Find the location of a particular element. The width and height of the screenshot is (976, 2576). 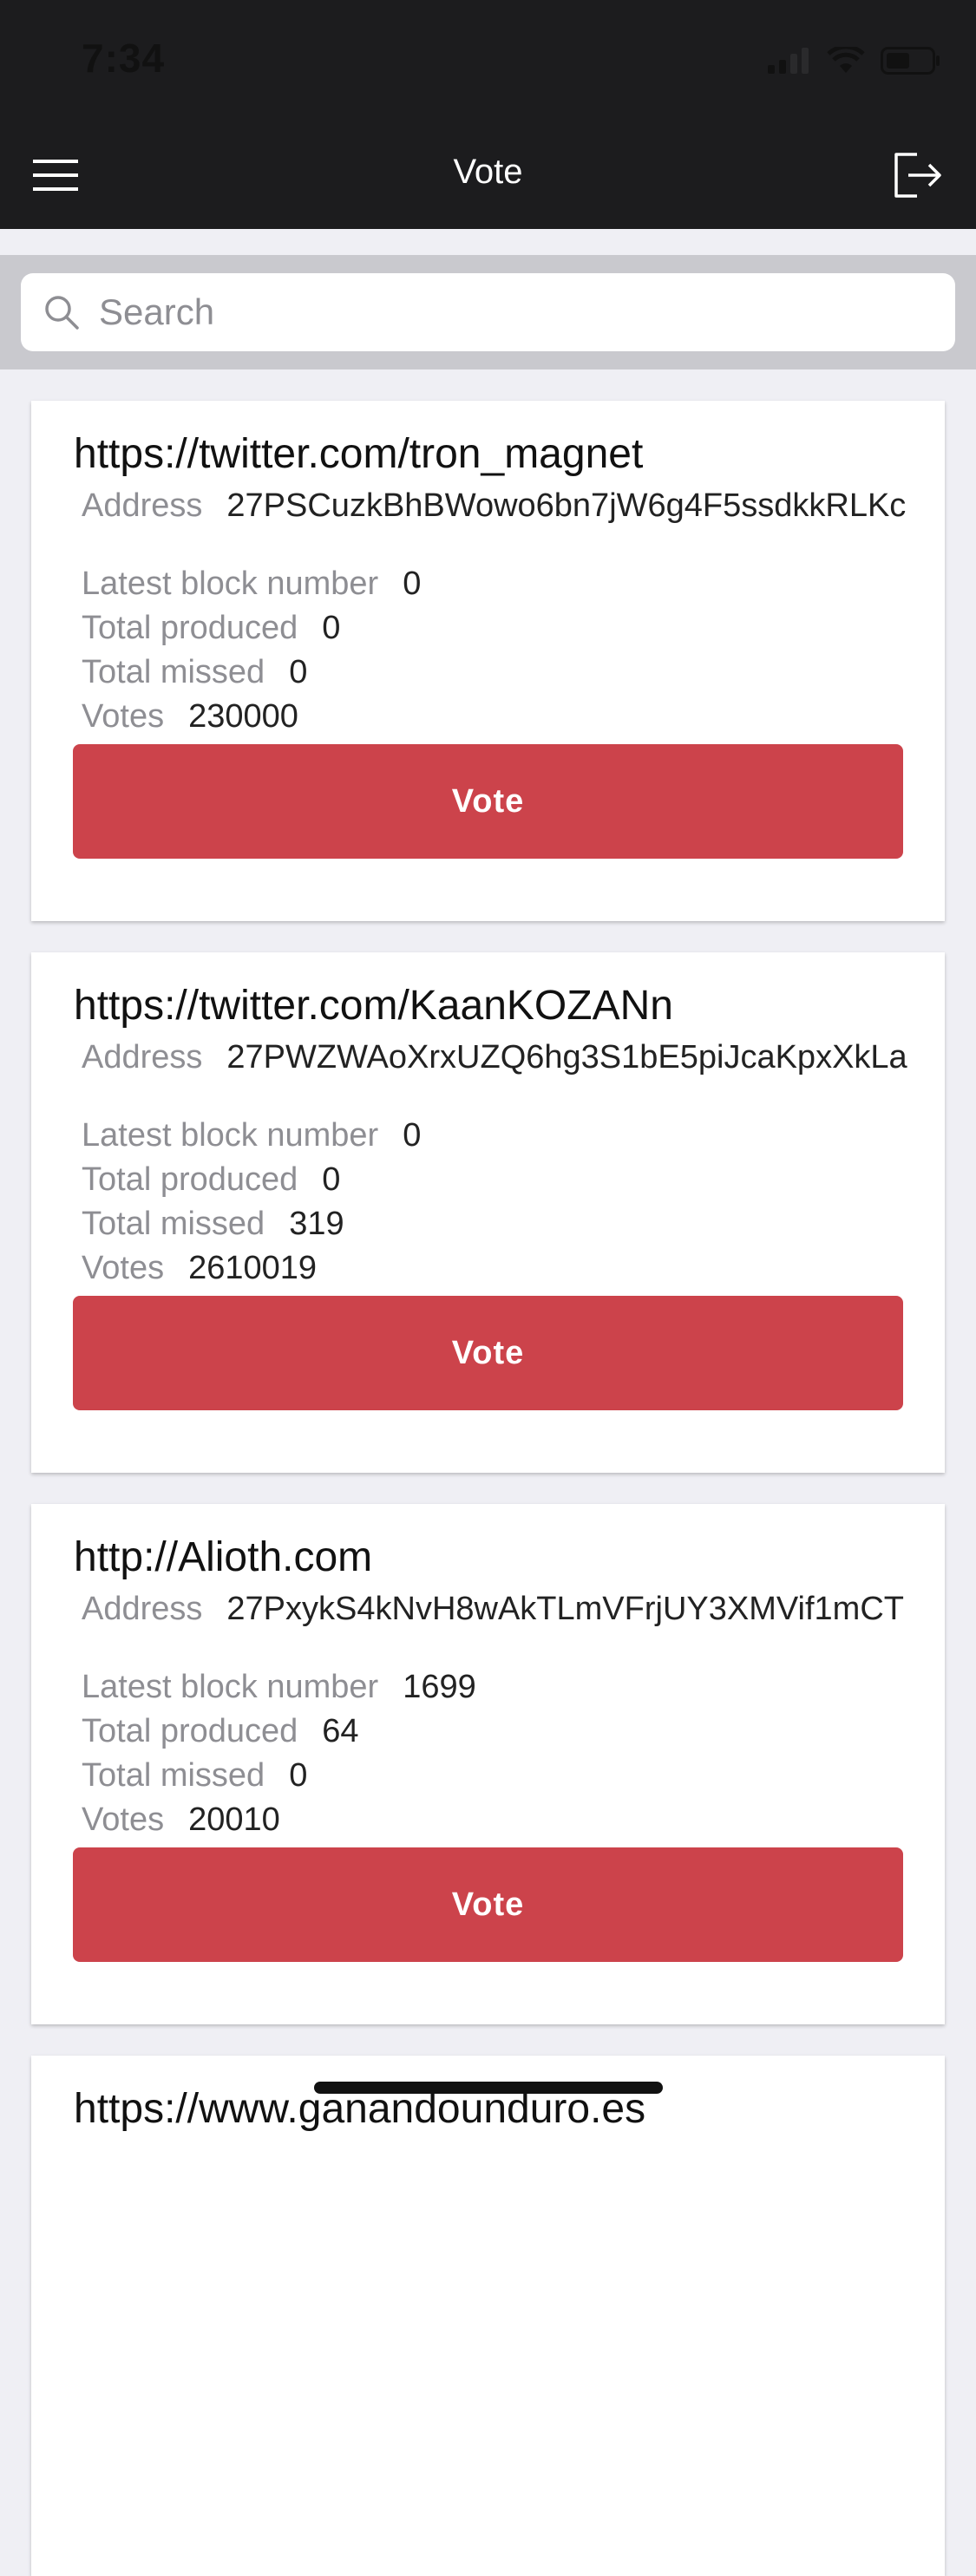

home-indicator is located at coordinates (488, 2088).